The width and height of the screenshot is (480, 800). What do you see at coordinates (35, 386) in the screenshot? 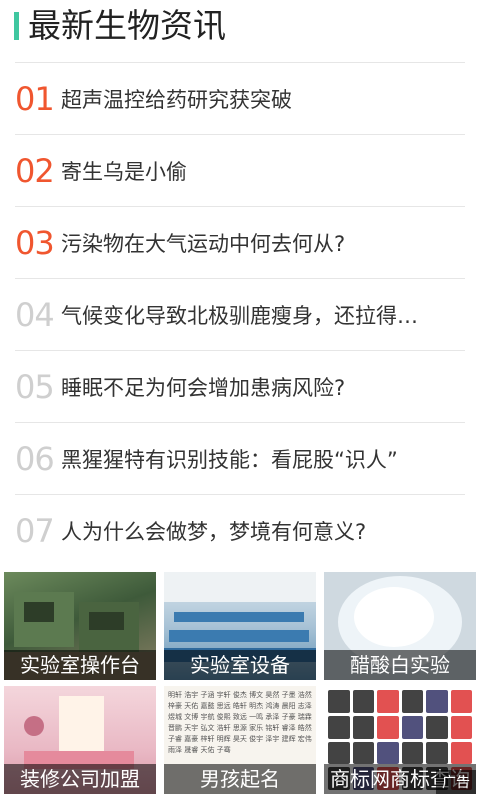
I see `rank-number: 05` at bounding box center [35, 386].